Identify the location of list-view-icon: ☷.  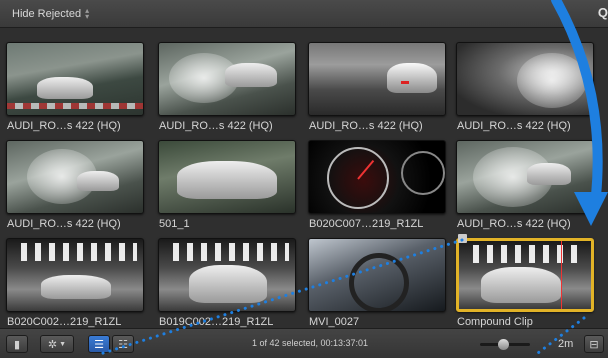
(123, 344).